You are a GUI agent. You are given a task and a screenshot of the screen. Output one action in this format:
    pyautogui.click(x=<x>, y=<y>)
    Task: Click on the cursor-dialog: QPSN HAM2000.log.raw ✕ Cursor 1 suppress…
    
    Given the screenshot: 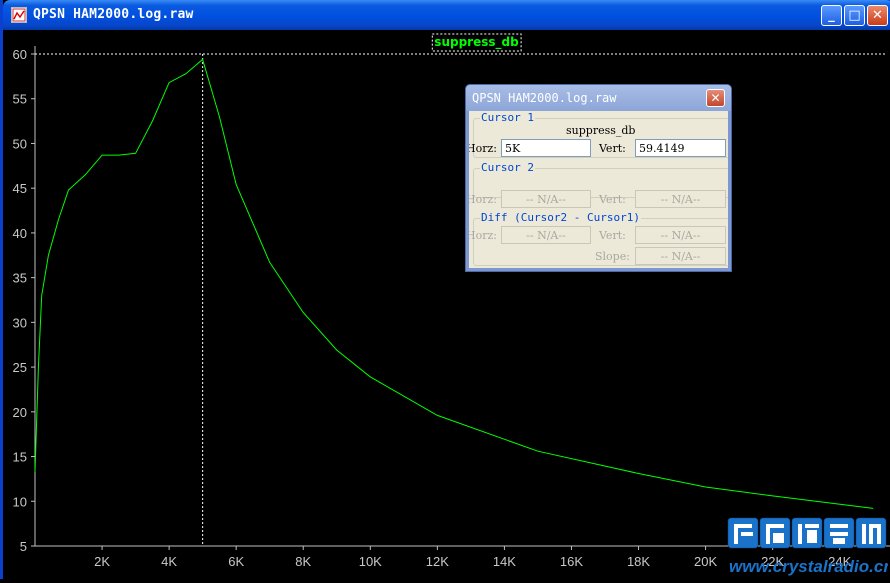 What is the action you would take?
    pyautogui.click(x=598, y=178)
    